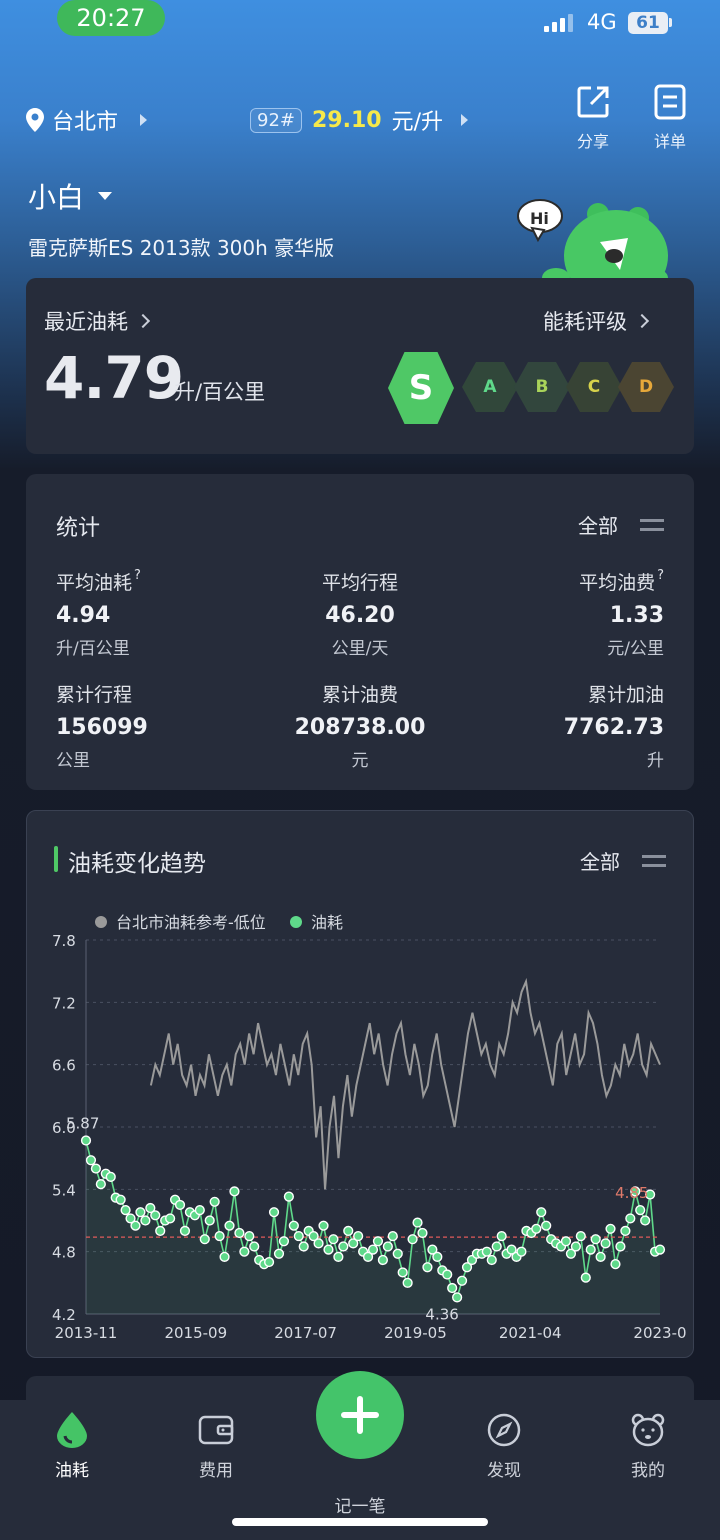  What do you see at coordinates (327, 922) in the screenshot?
I see `legend-label-consumption: 油耗` at bounding box center [327, 922].